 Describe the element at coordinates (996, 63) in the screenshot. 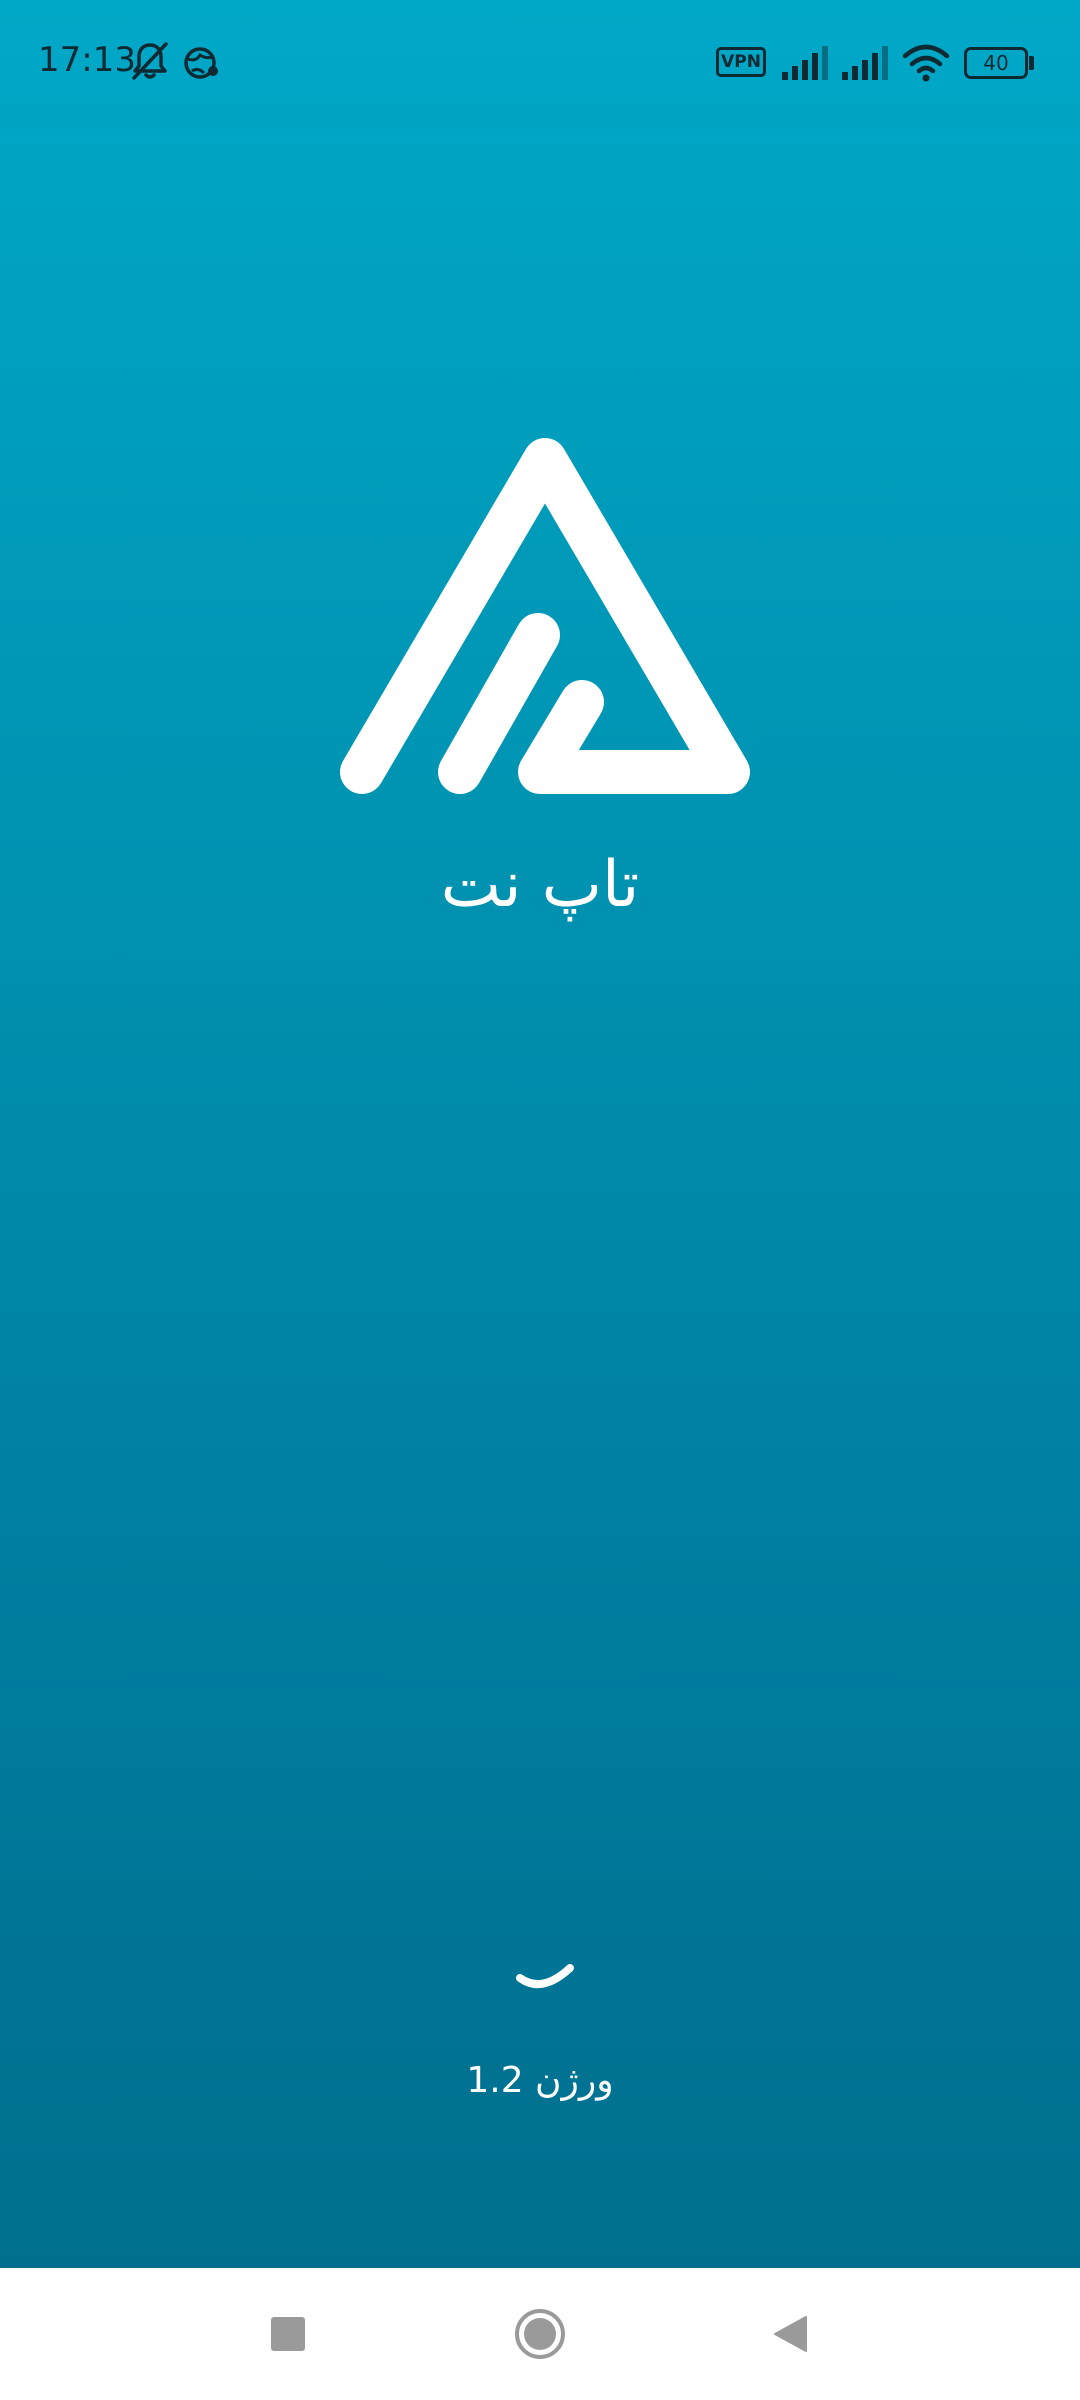

I see `battery-icon: 40` at that location.